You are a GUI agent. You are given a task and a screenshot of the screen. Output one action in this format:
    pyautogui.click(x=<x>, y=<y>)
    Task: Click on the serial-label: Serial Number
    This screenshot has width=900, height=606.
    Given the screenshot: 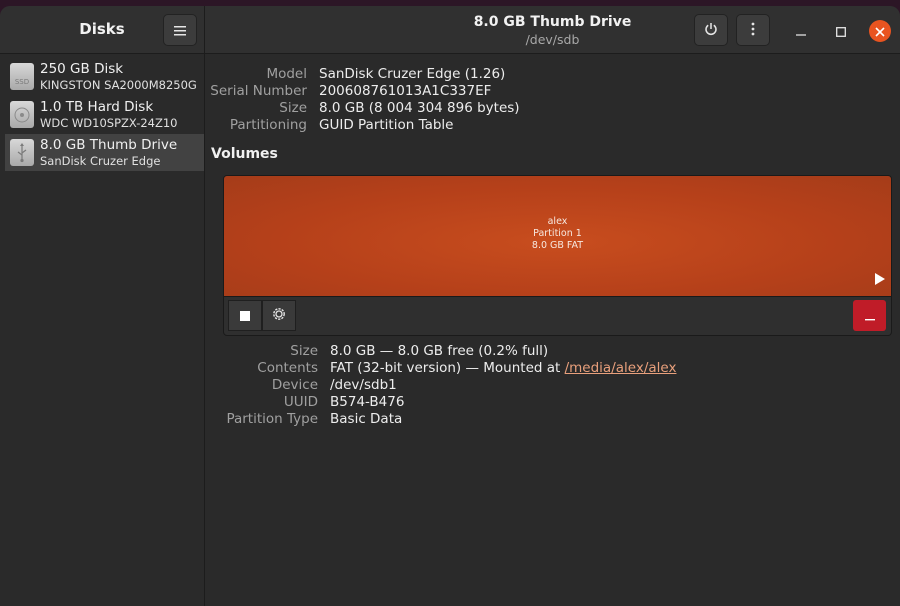 What is the action you would take?
    pyautogui.click(x=258, y=91)
    